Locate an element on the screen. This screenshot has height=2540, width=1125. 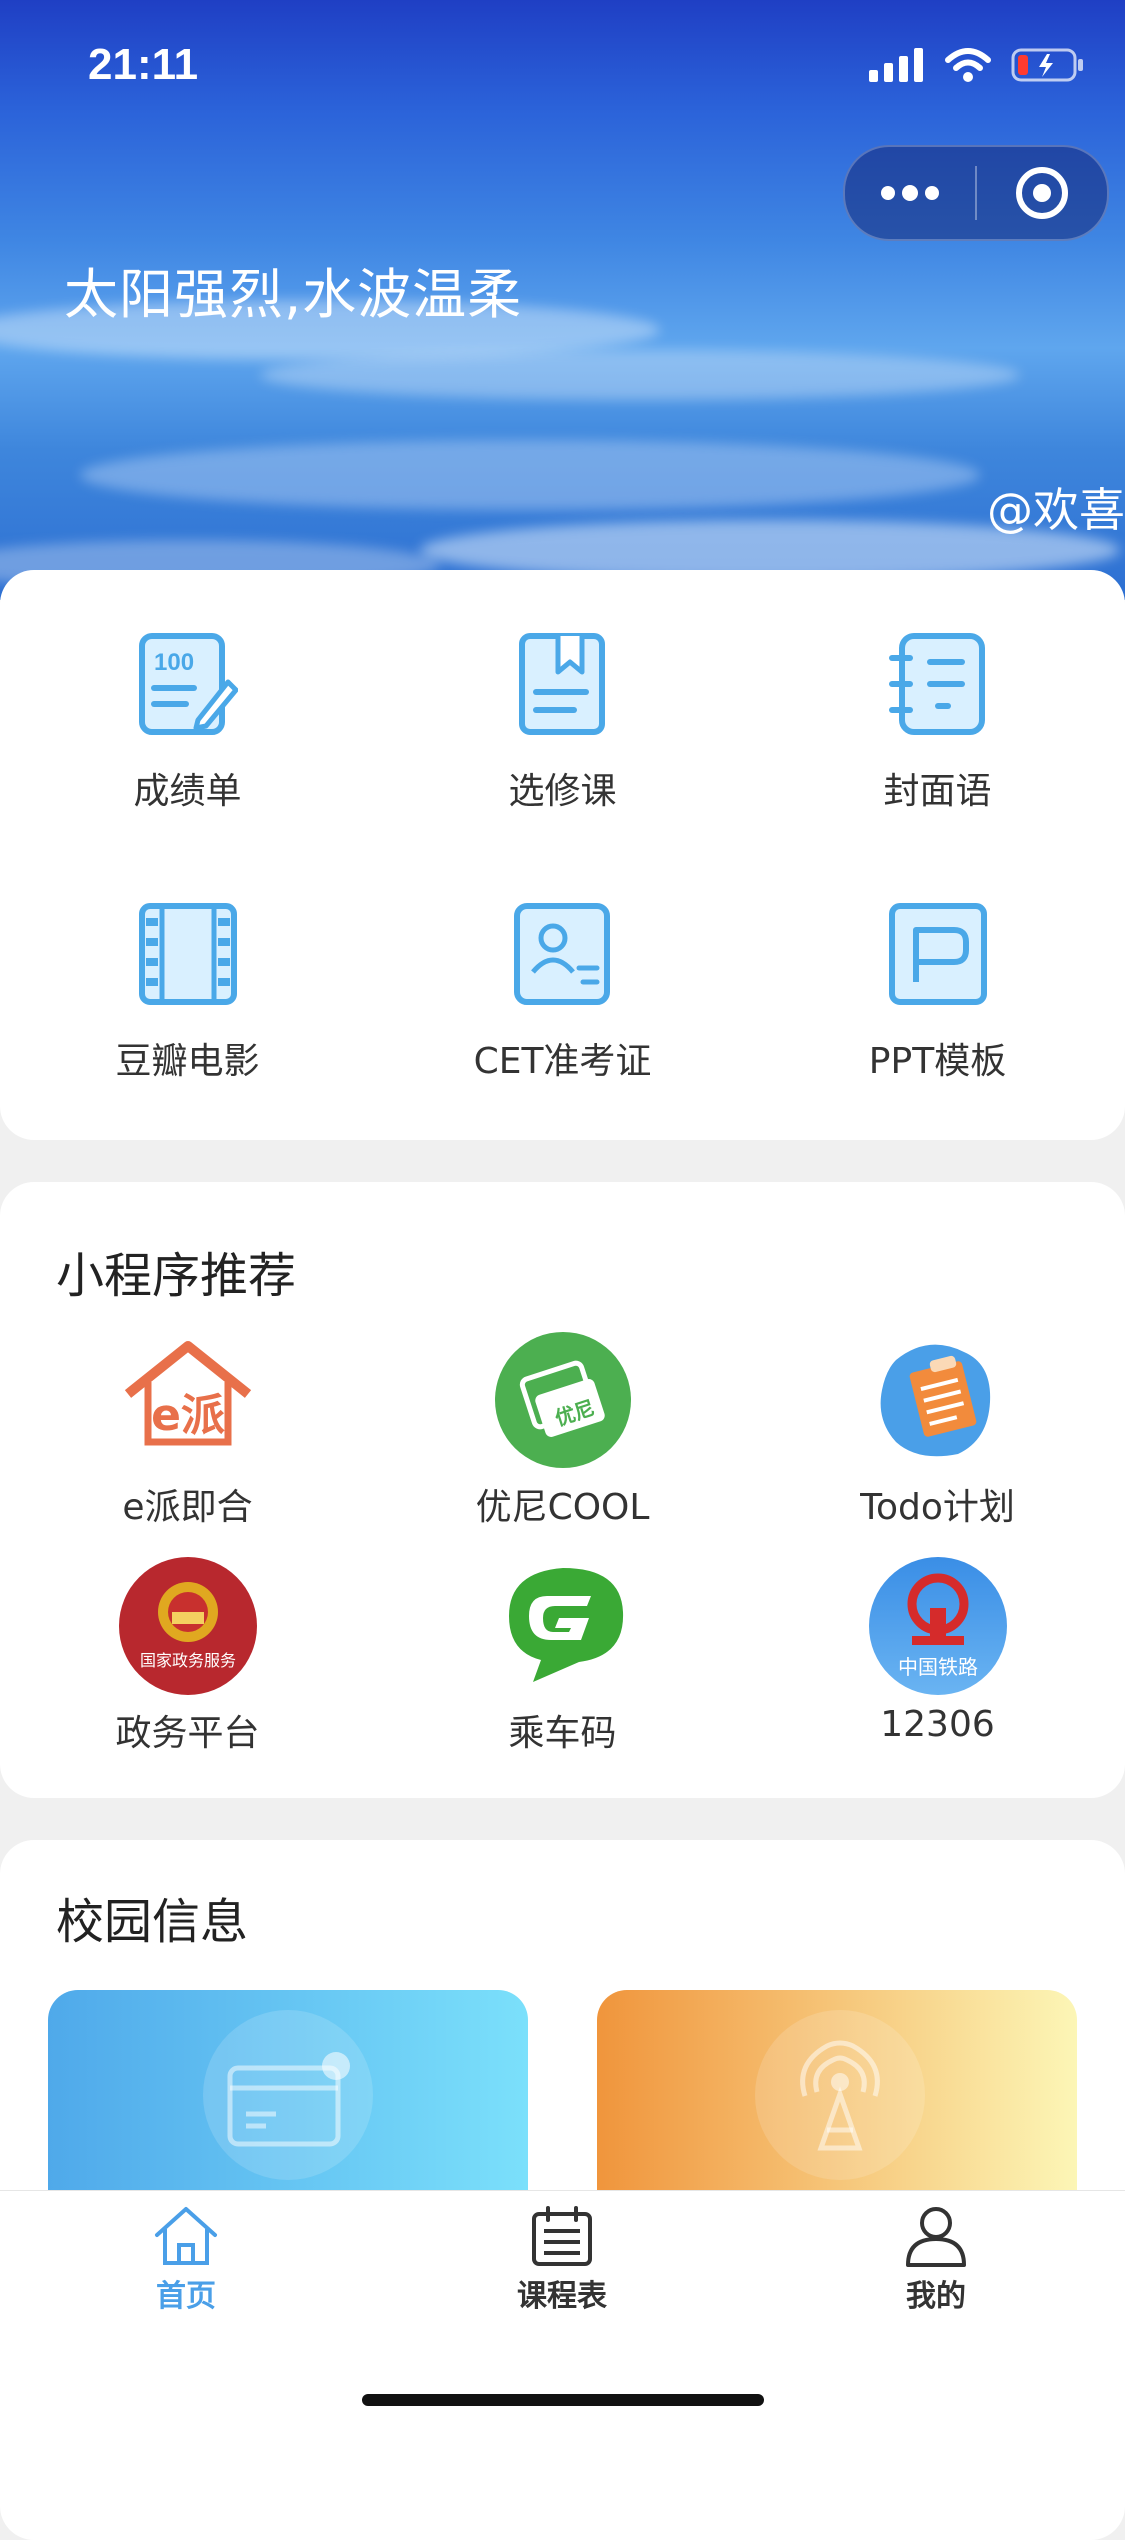
svg-text: 国家政务服务 is located at coordinates (187, 1660).